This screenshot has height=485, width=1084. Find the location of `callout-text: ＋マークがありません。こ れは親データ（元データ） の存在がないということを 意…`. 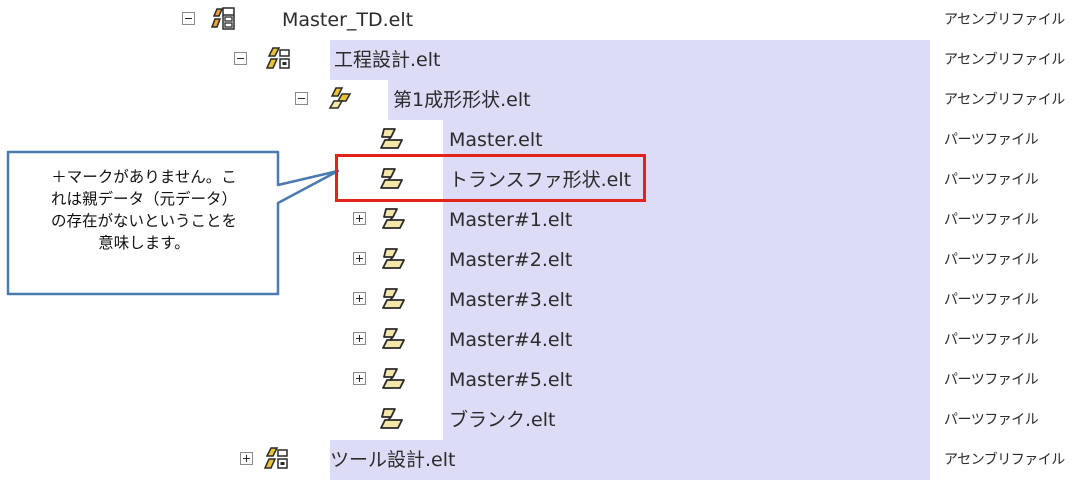

callout-text: ＋マークがありません。こ れは親データ（元データ） の存在がないということを 意… is located at coordinates (144, 210).